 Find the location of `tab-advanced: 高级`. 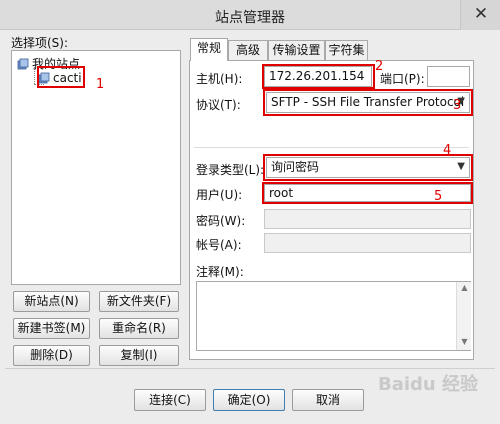

tab-advanced: 高级 is located at coordinates (248, 50).